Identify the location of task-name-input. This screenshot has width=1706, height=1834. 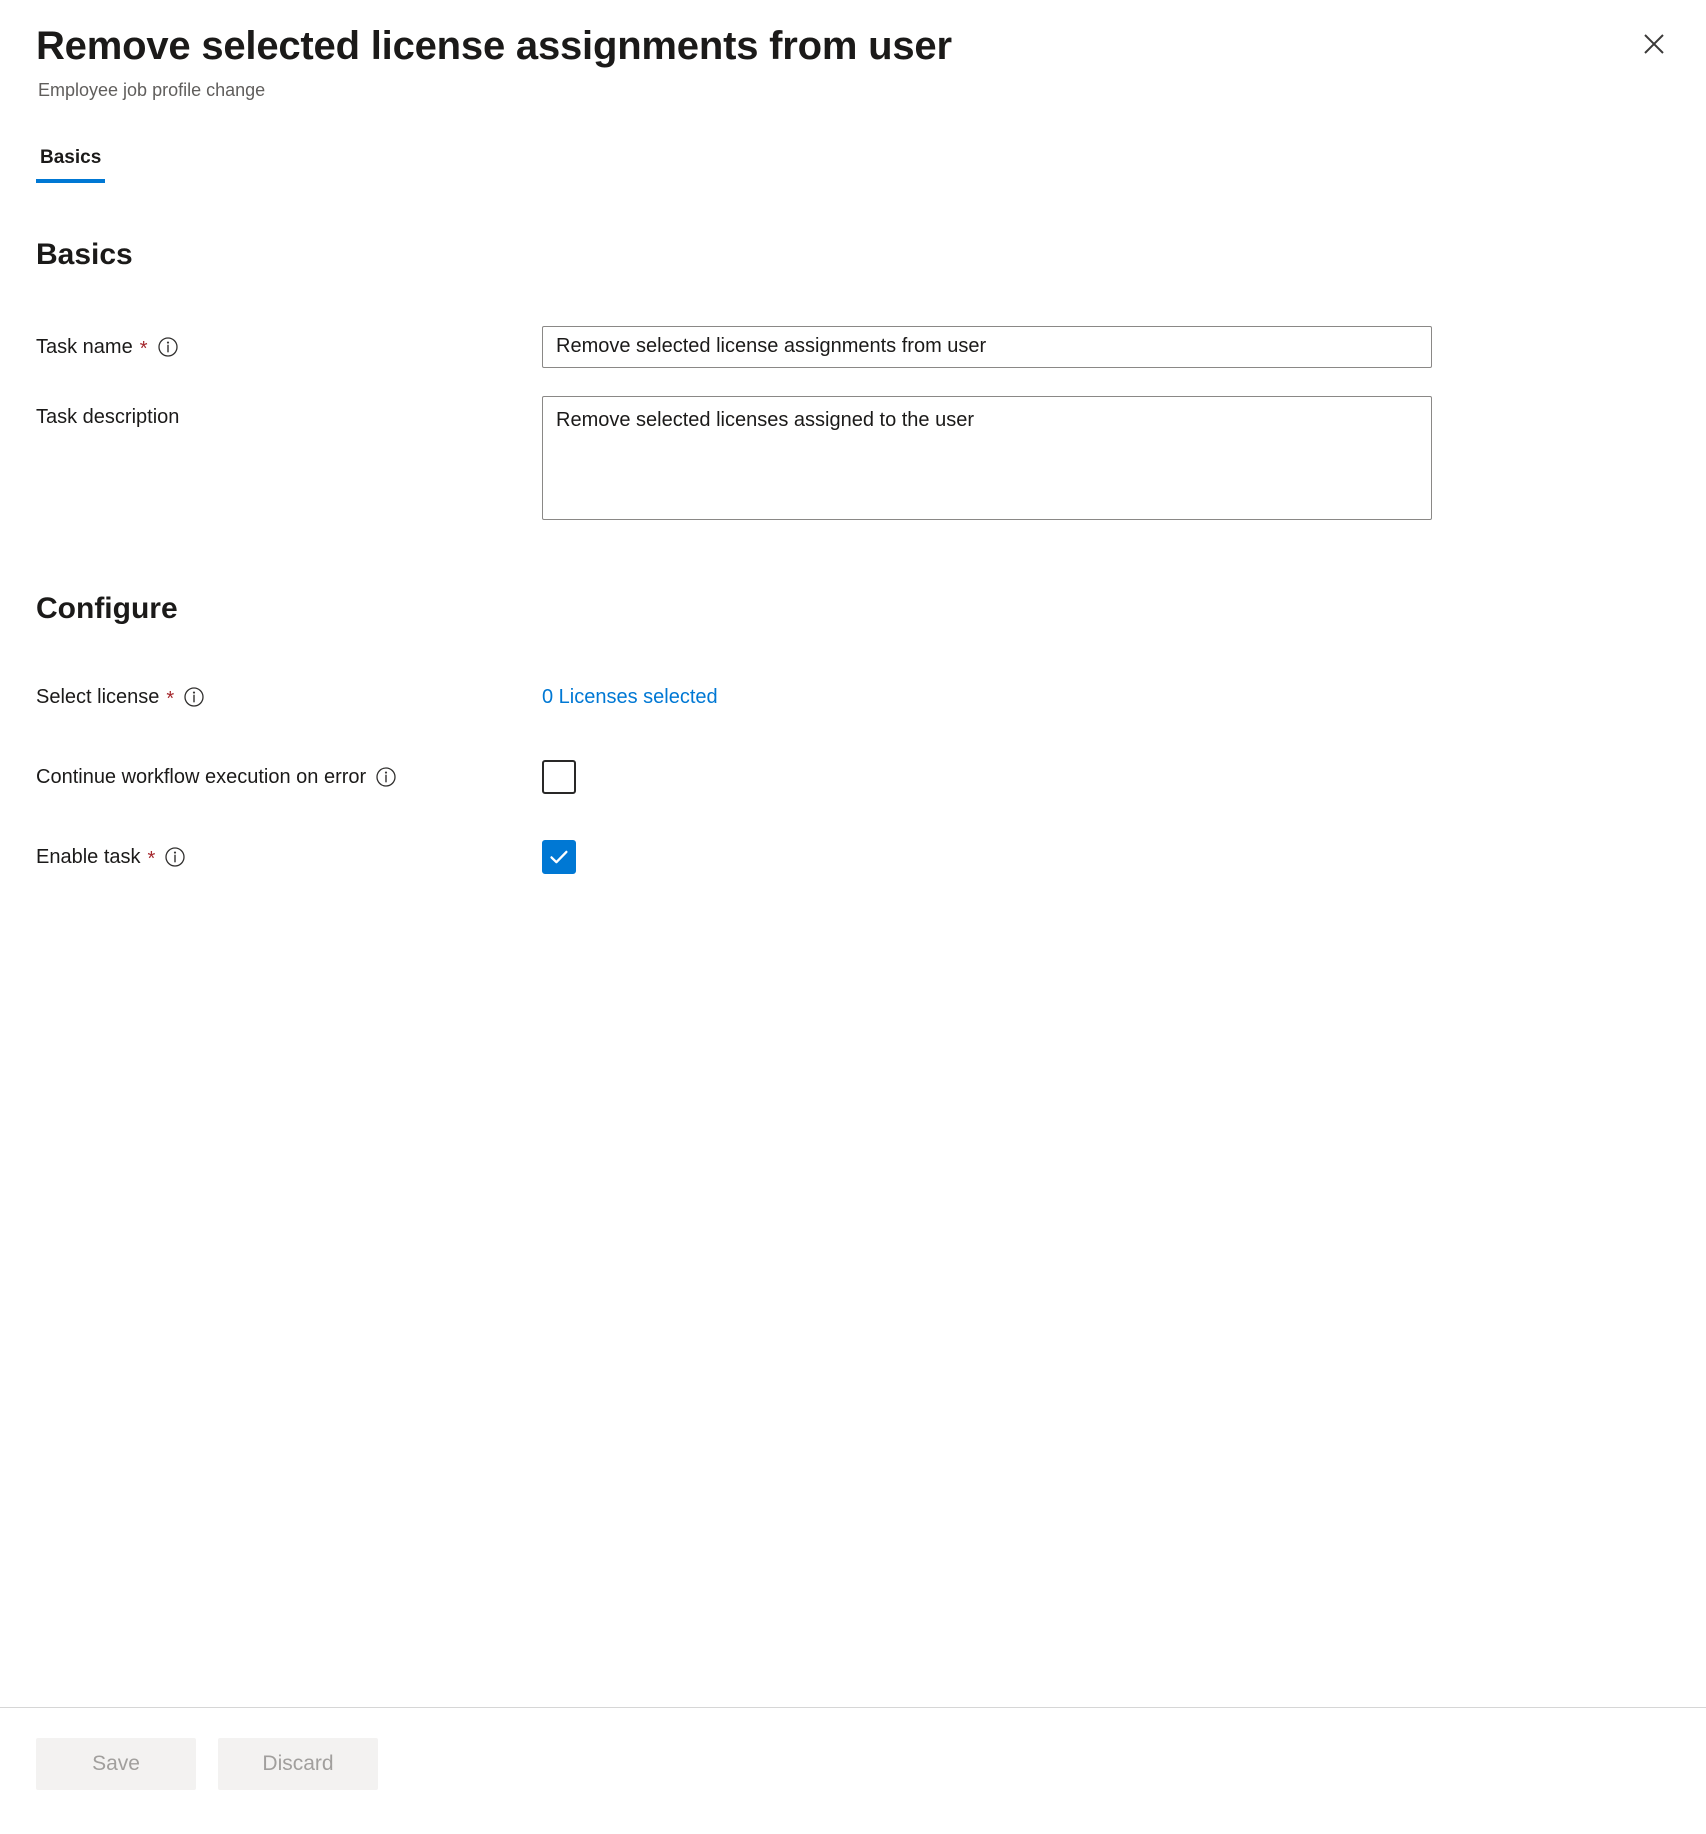
(987, 346).